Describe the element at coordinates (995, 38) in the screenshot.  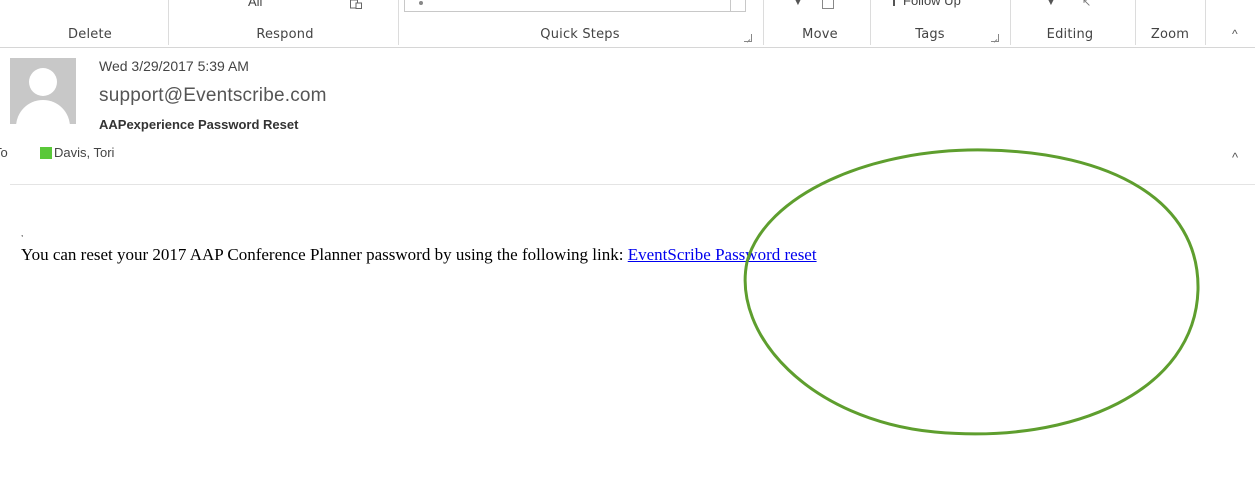
I see `tags-launcher-icon` at that location.